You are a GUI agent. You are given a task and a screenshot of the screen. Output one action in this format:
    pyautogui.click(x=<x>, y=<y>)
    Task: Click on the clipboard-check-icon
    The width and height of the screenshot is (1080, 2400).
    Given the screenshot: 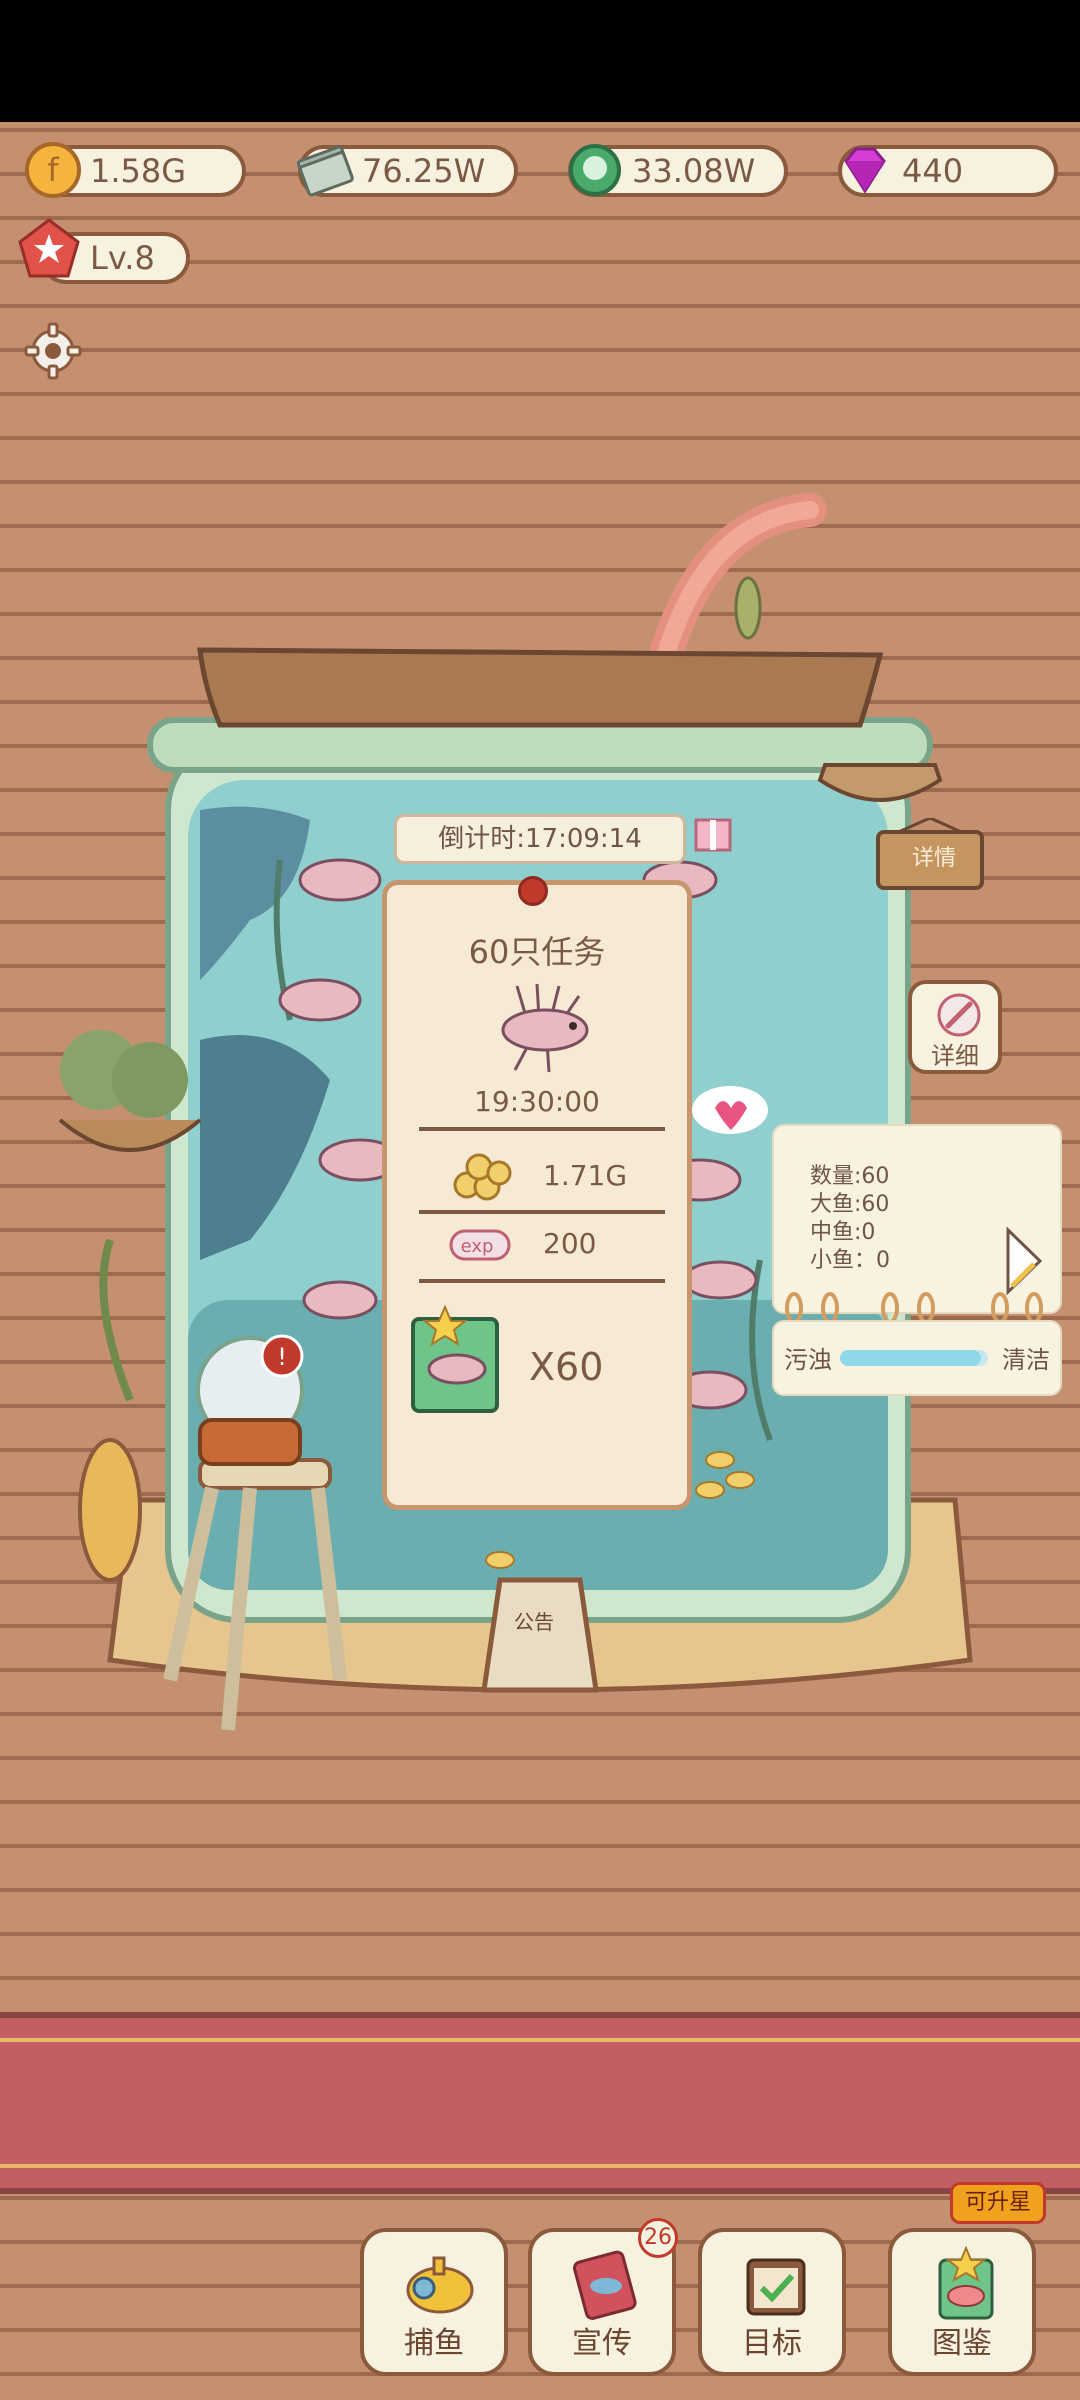 What is the action you would take?
    pyautogui.click(x=776, y=2287)
    